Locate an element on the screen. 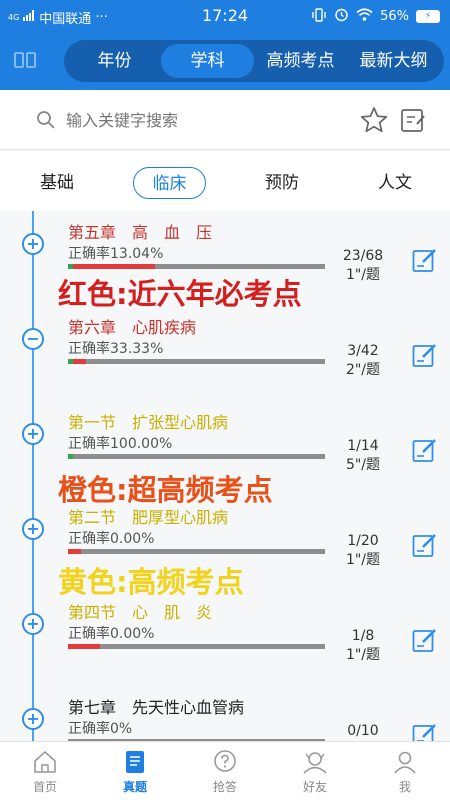 Image resolution: width=450 pixels, height=800 pixels. bottom-tab-label: 首页 is located at coordinates (44, 787).